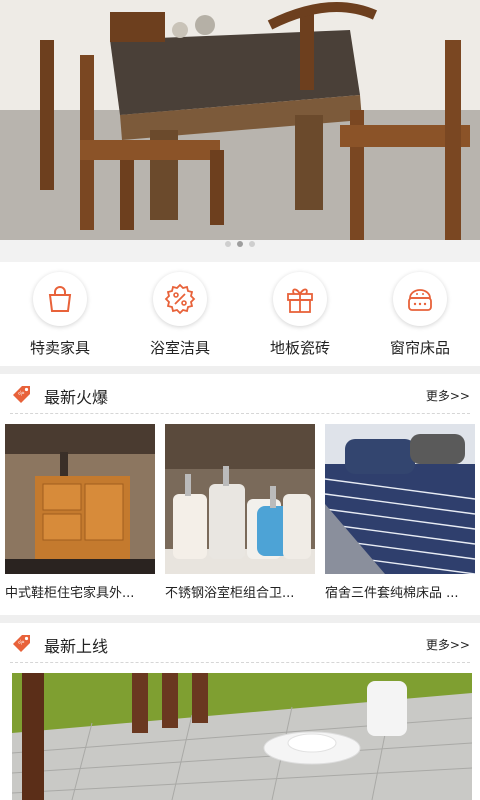 This screenshot has width=480, height=800. I want to click on section-header-hot: % 最新火爆 更多>>, so click(240, 394).